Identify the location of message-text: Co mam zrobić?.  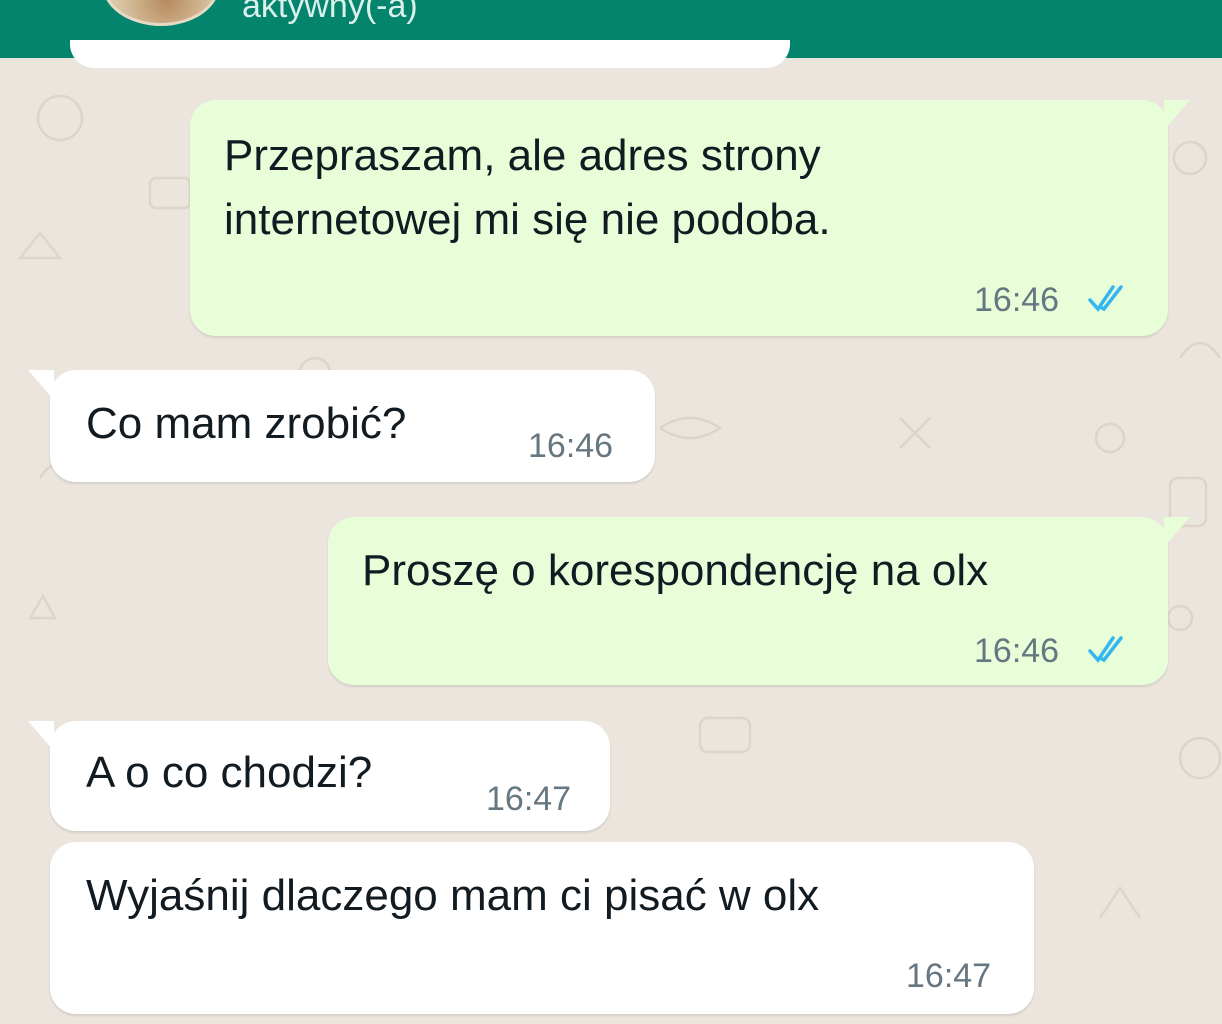
(246, 423).